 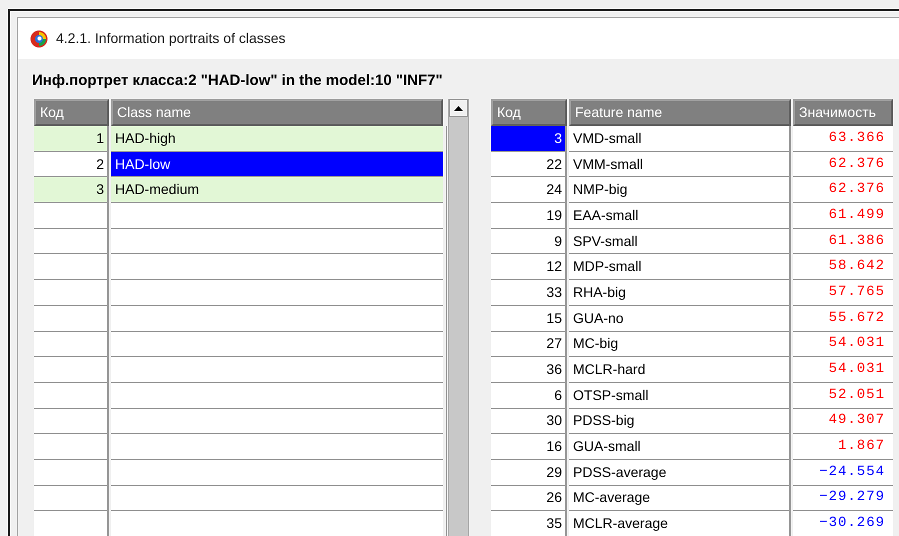 What do you see at coordinates (680, 112) in the screenshot?
I see `column-header: Feature name` at bounding box center [680, 112].